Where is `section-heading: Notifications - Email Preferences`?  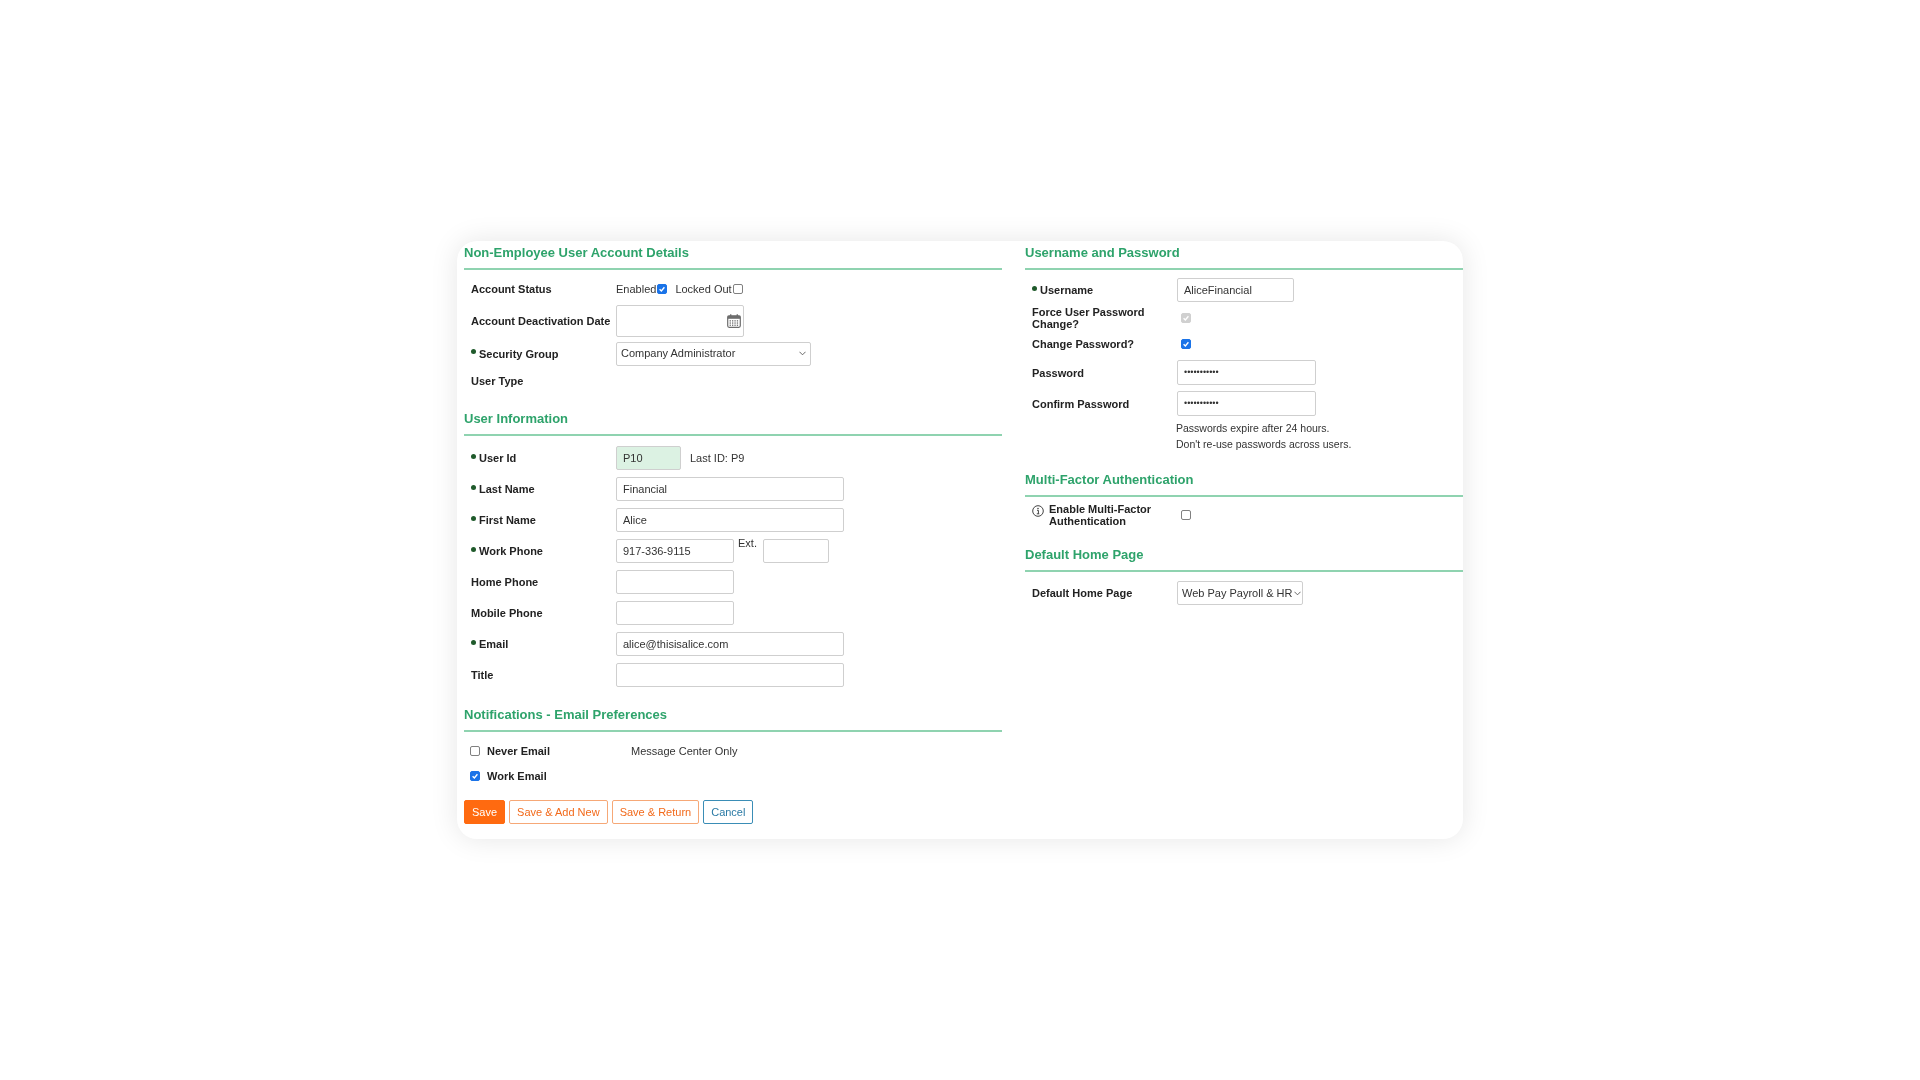
section-heading: Notifications - Email Preferences is located at coordinates (565, 715).